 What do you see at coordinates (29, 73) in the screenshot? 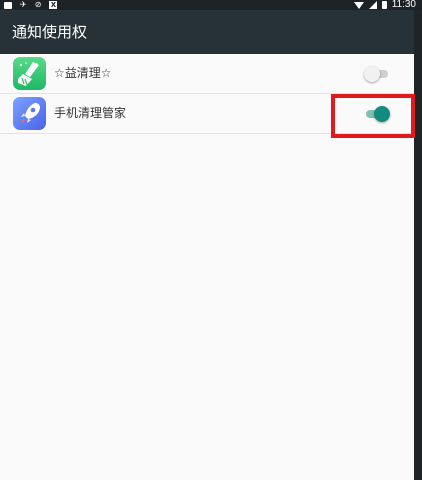
I see `broom-cleaner-icon` at bounding box center [29, 73].